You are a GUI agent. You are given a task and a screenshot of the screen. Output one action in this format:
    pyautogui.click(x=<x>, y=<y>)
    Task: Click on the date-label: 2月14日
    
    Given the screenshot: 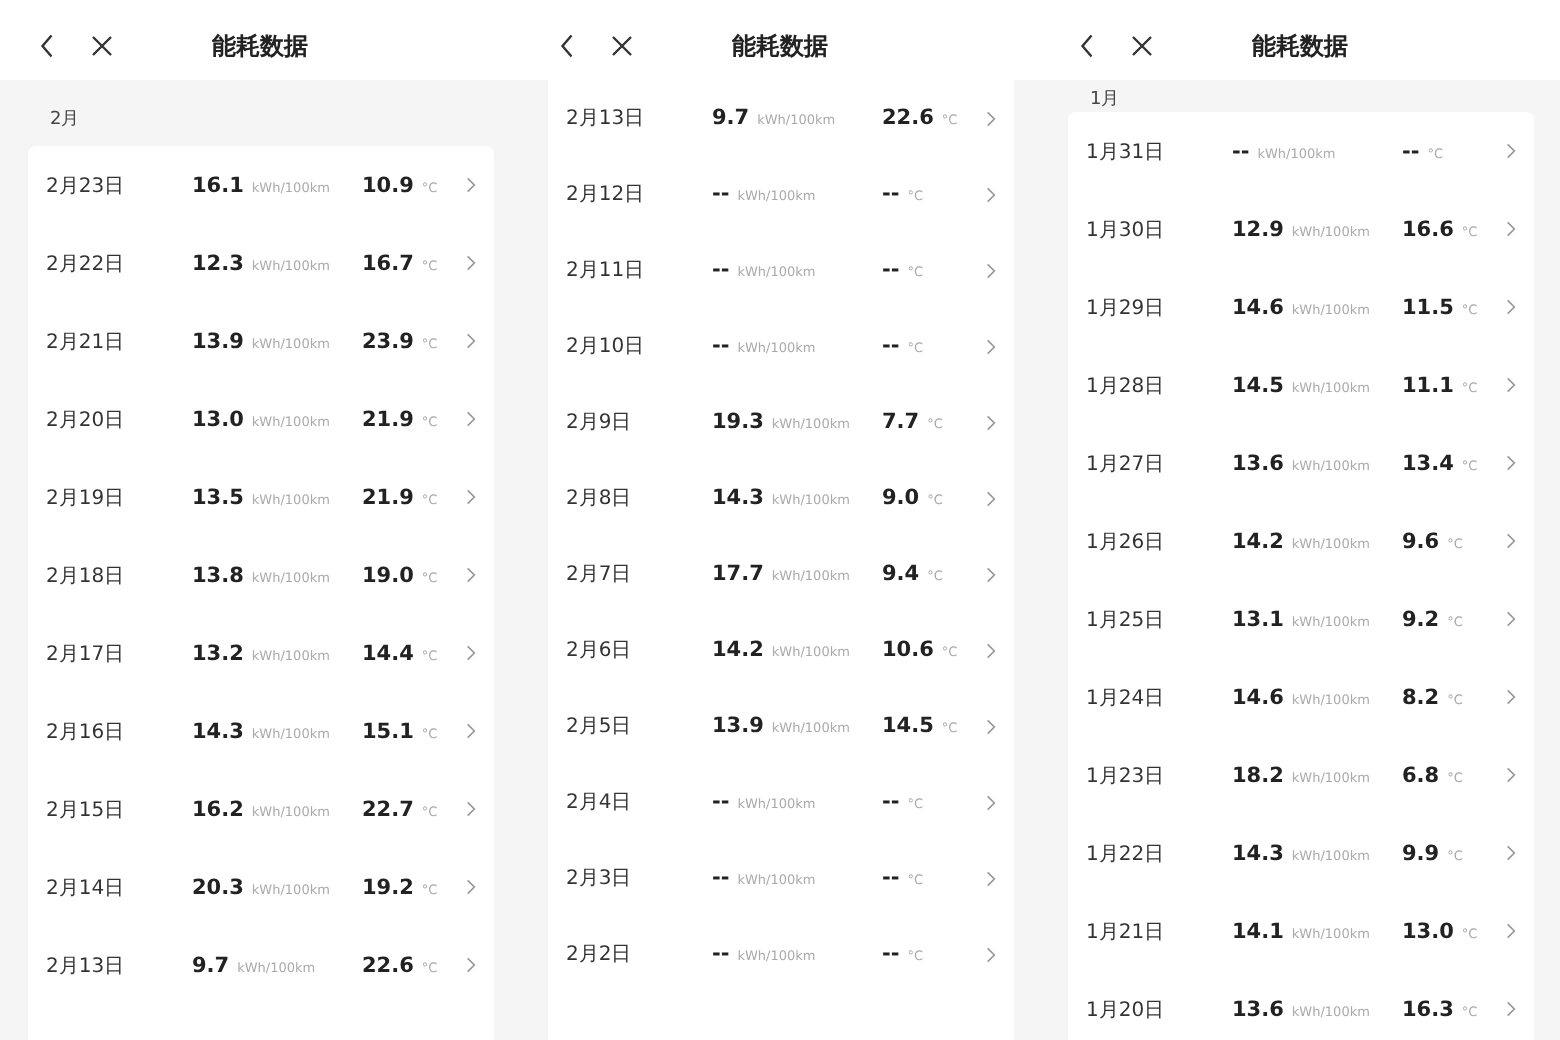 What is the action you would take?
    pyautogui.click(x=86, y=888)
    